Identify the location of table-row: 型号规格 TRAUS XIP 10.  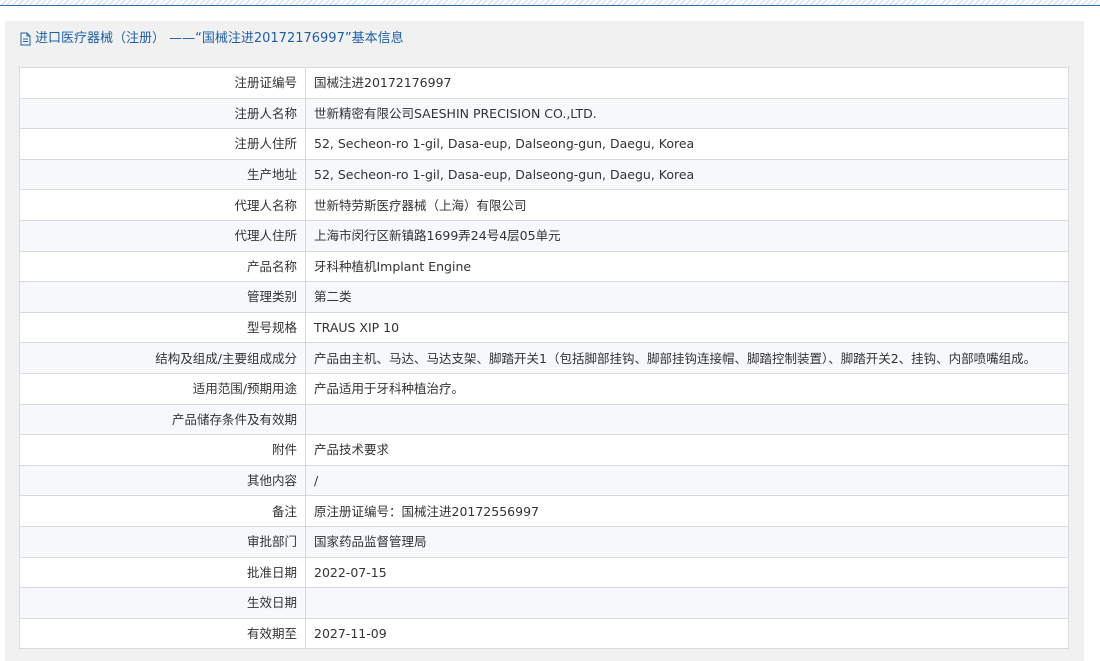
(544, 327).